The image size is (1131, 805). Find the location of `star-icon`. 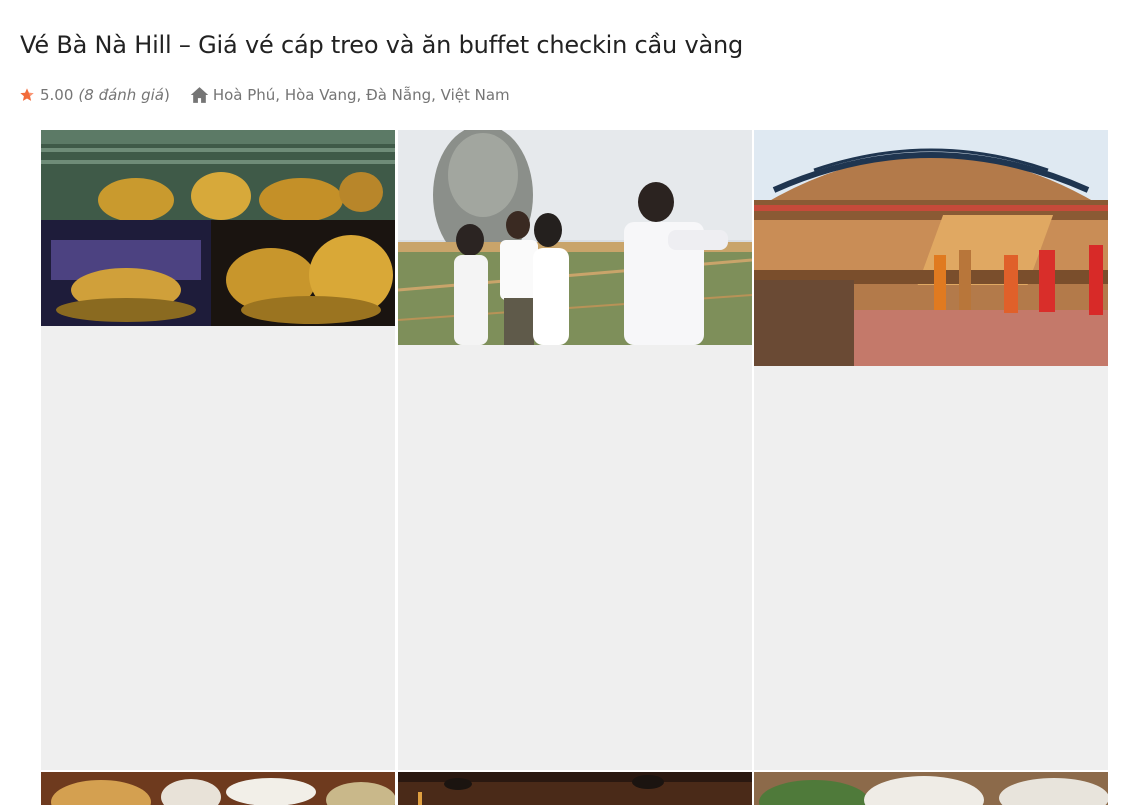

star-icon is located at coordinates (27, 95).